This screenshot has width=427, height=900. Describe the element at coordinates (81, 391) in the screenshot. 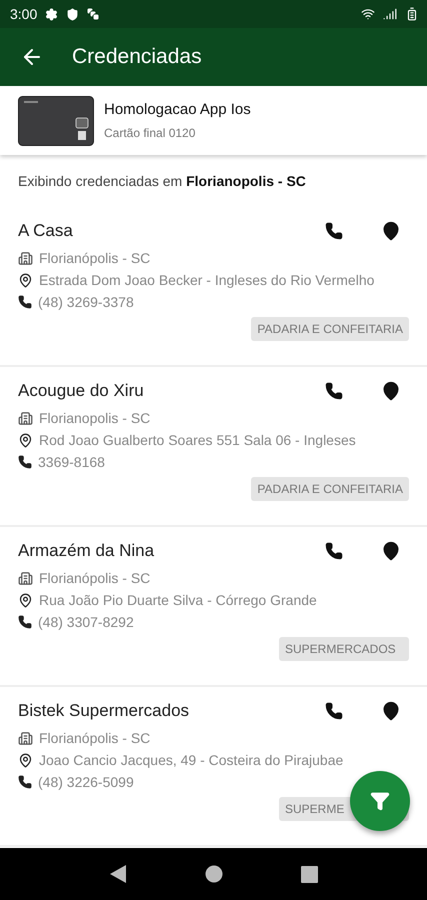

I see `establishment-name: Acougue do Xiru` at that location.